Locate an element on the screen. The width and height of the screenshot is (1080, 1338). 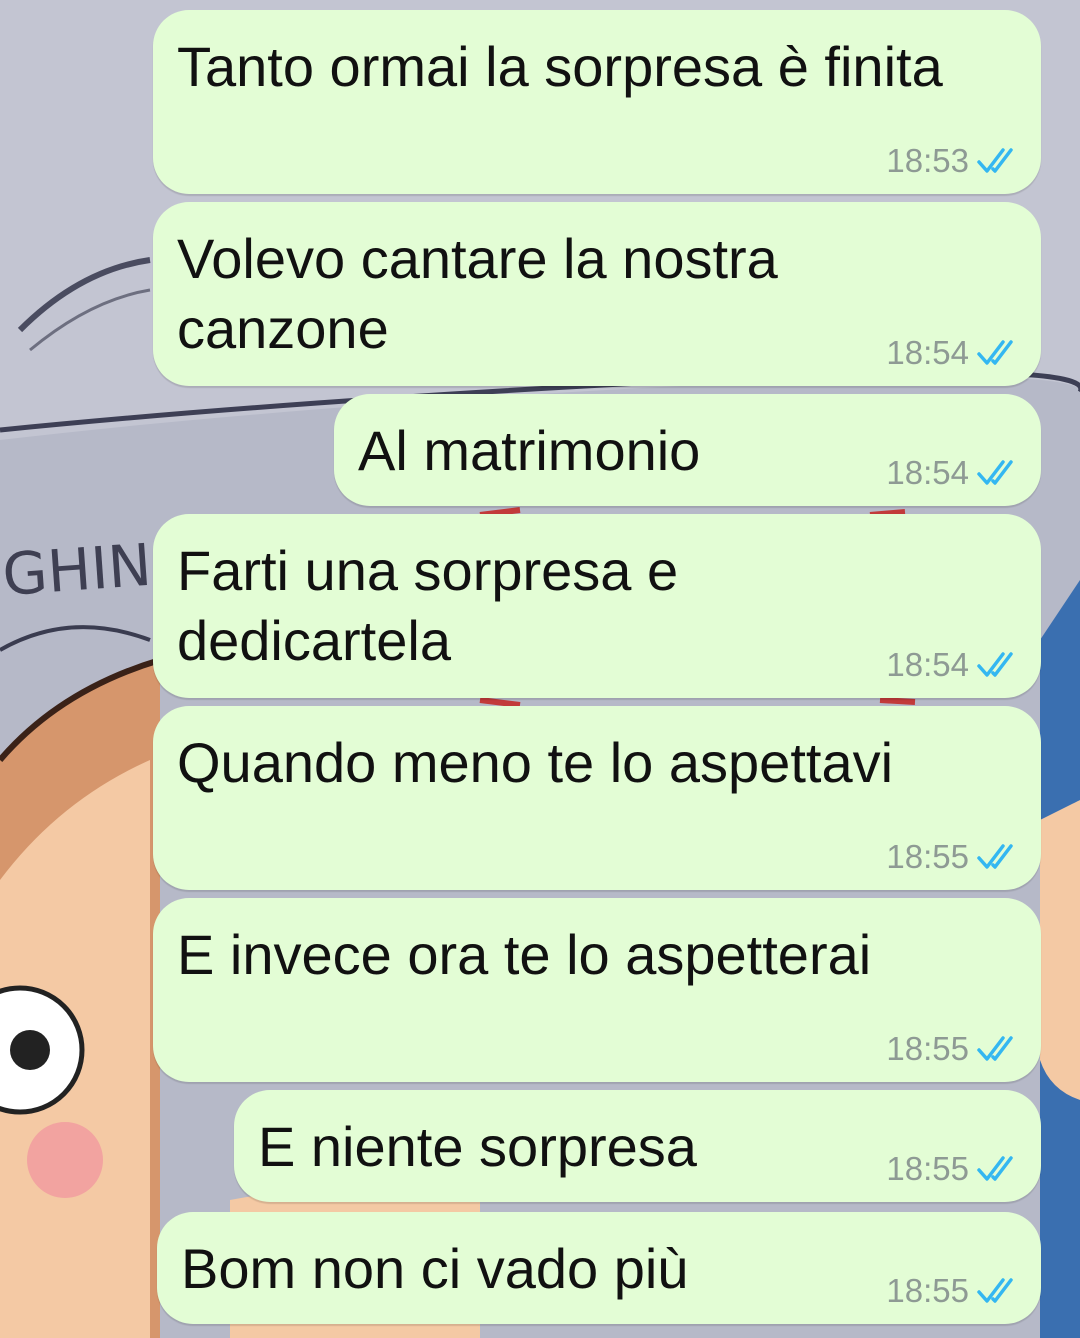
message-bubble: Al matrimonio 18:54 is located at coordinates (687, 450).